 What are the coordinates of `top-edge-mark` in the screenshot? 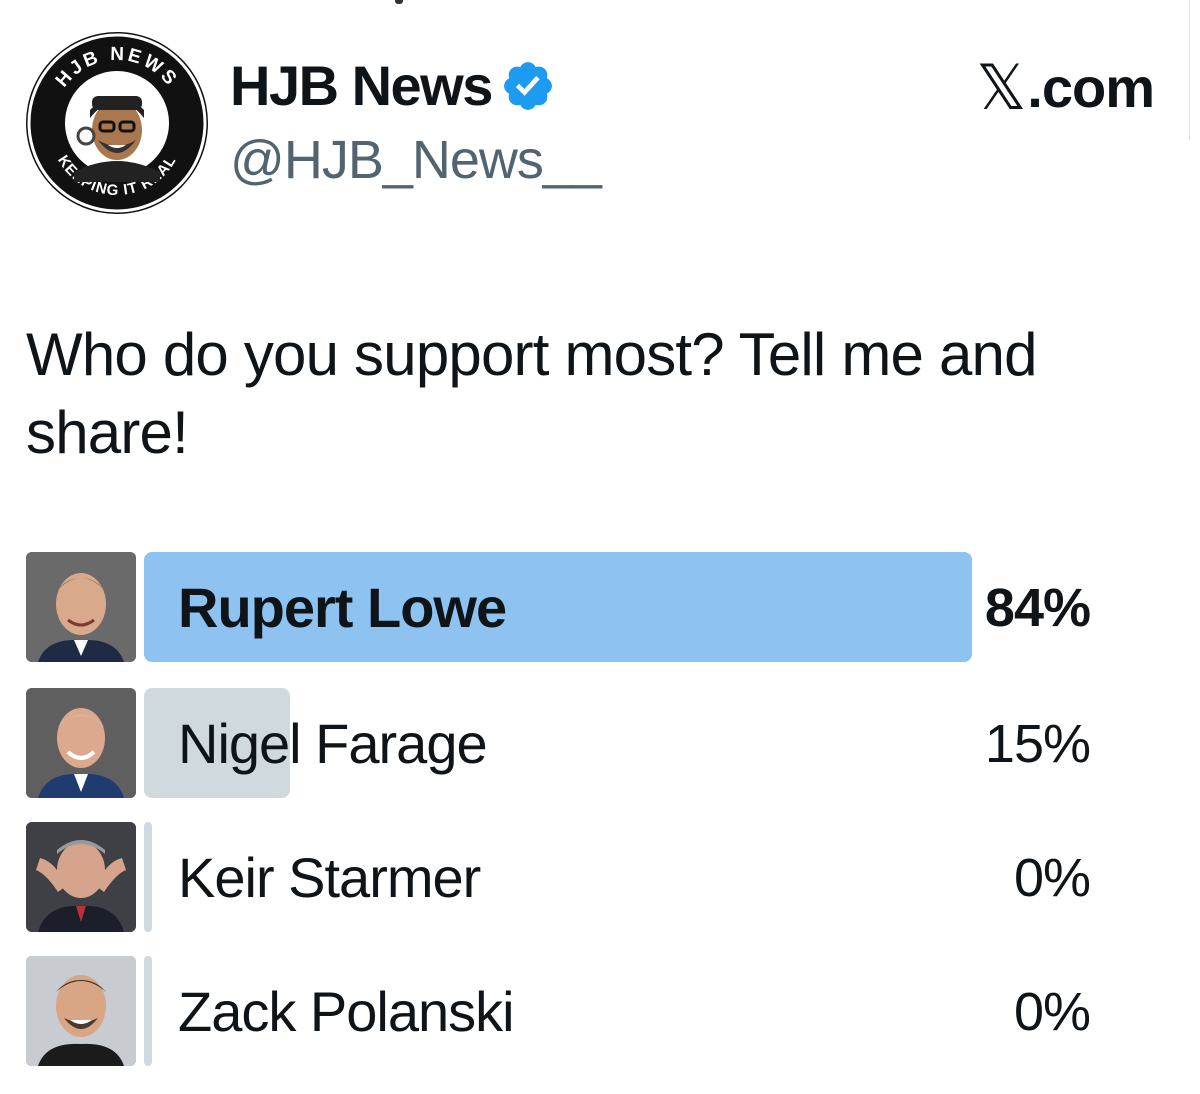 It's located at (399, 2).